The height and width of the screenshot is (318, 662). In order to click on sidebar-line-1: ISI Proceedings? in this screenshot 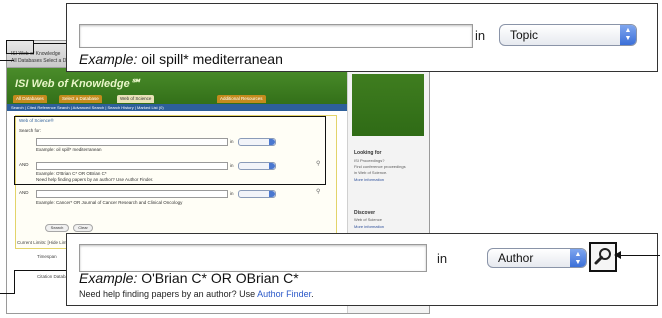, I will do `click(369, 160)`.